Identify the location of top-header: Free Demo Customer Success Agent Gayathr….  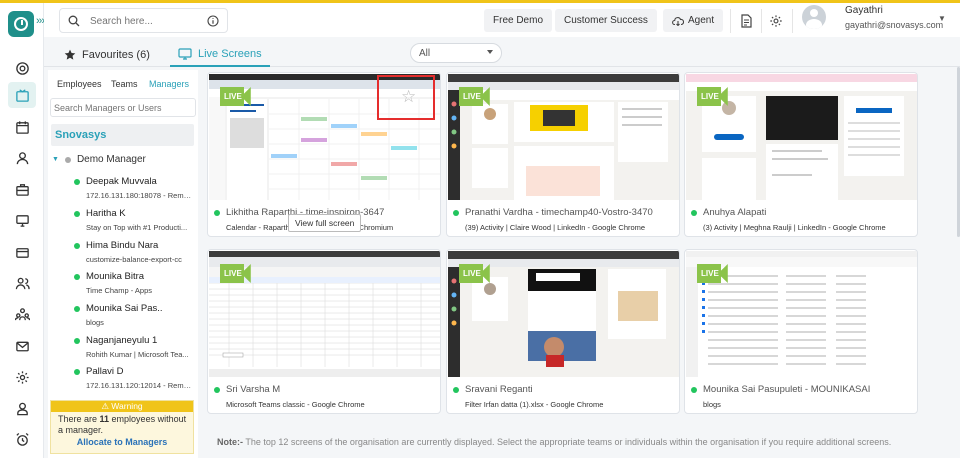
(502, 20).